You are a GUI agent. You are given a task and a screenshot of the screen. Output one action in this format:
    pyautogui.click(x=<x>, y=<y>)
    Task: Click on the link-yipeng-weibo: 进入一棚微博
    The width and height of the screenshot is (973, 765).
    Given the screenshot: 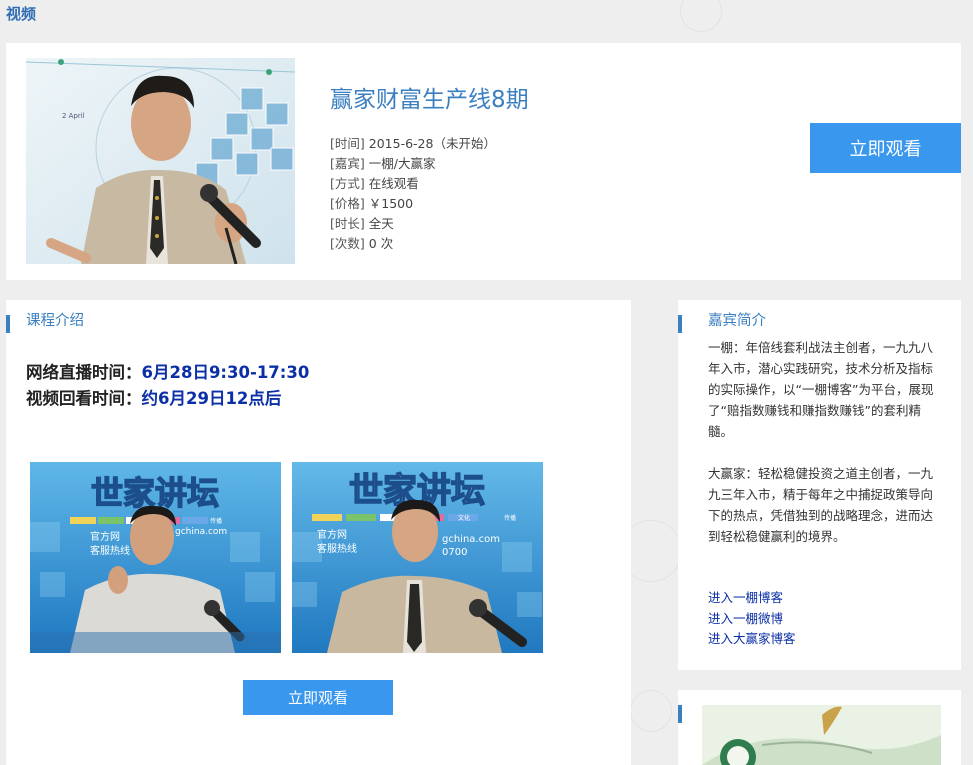 What is the action you would take?
    pyautogui.click(x=752, y=619)
    